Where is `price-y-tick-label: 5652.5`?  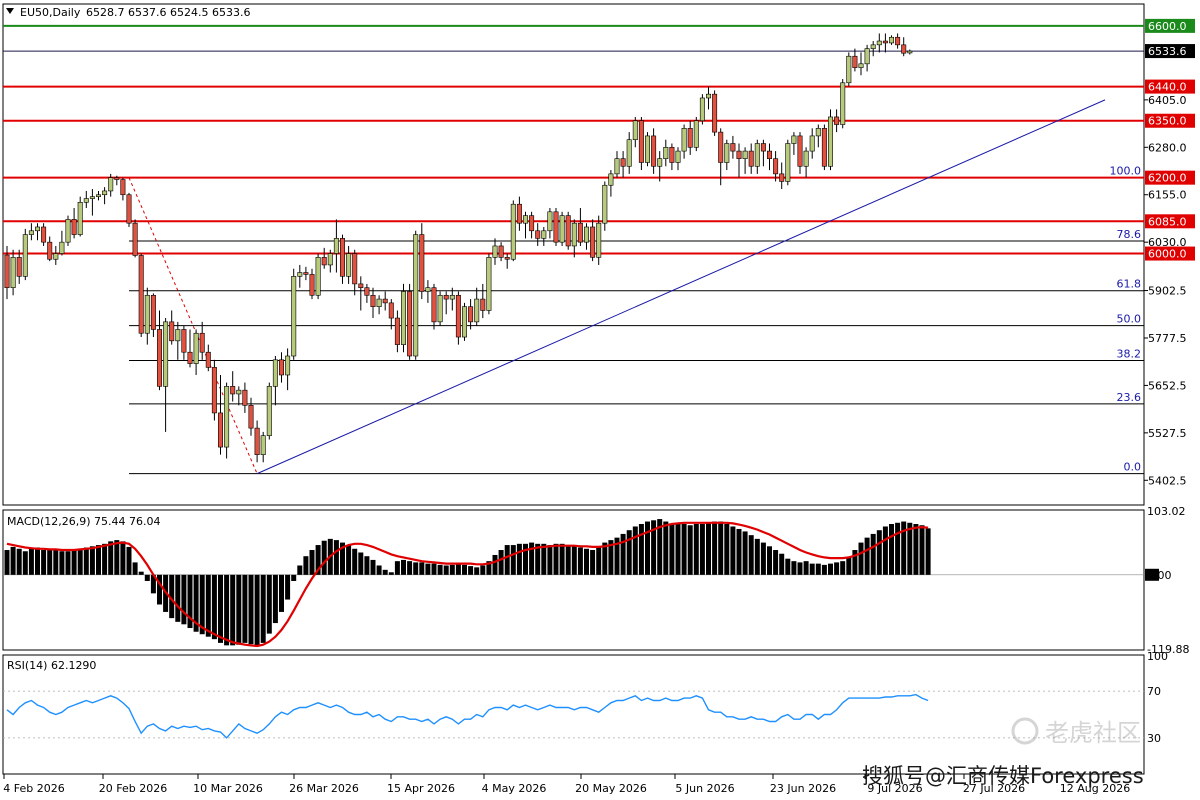
price-y-tick-label: 5652.5 is located at coordinates (1167, 385).